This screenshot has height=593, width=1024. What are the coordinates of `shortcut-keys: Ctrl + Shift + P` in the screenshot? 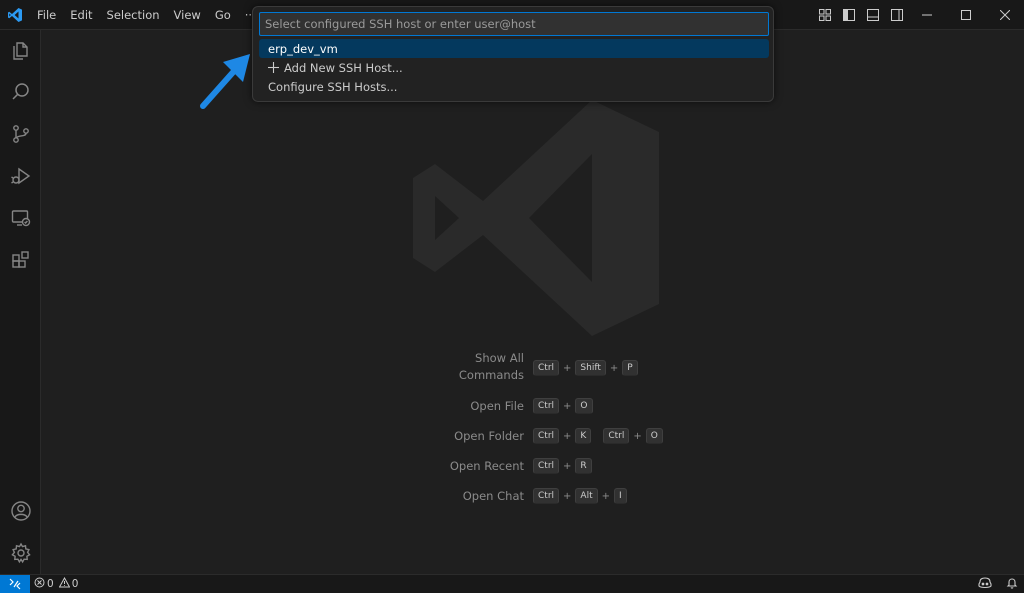 It's located at (585, 368).